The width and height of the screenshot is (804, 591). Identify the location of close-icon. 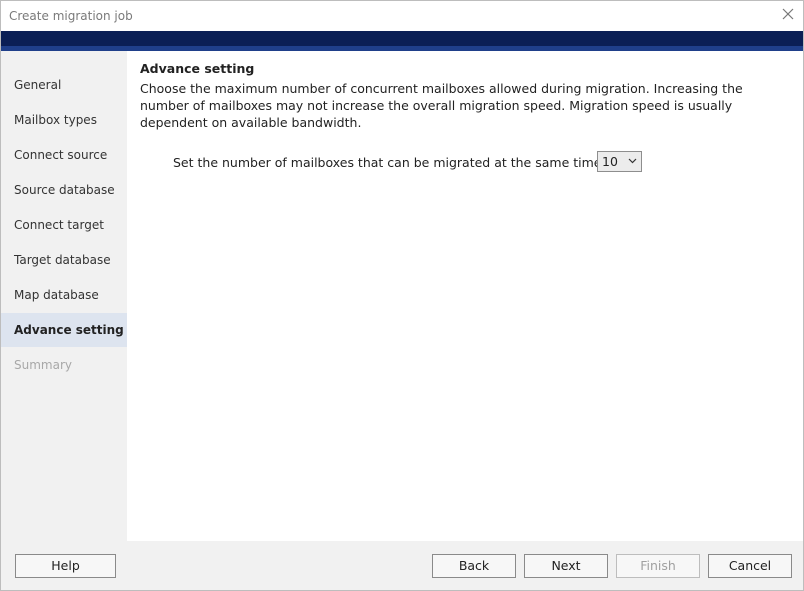
(788, 14).